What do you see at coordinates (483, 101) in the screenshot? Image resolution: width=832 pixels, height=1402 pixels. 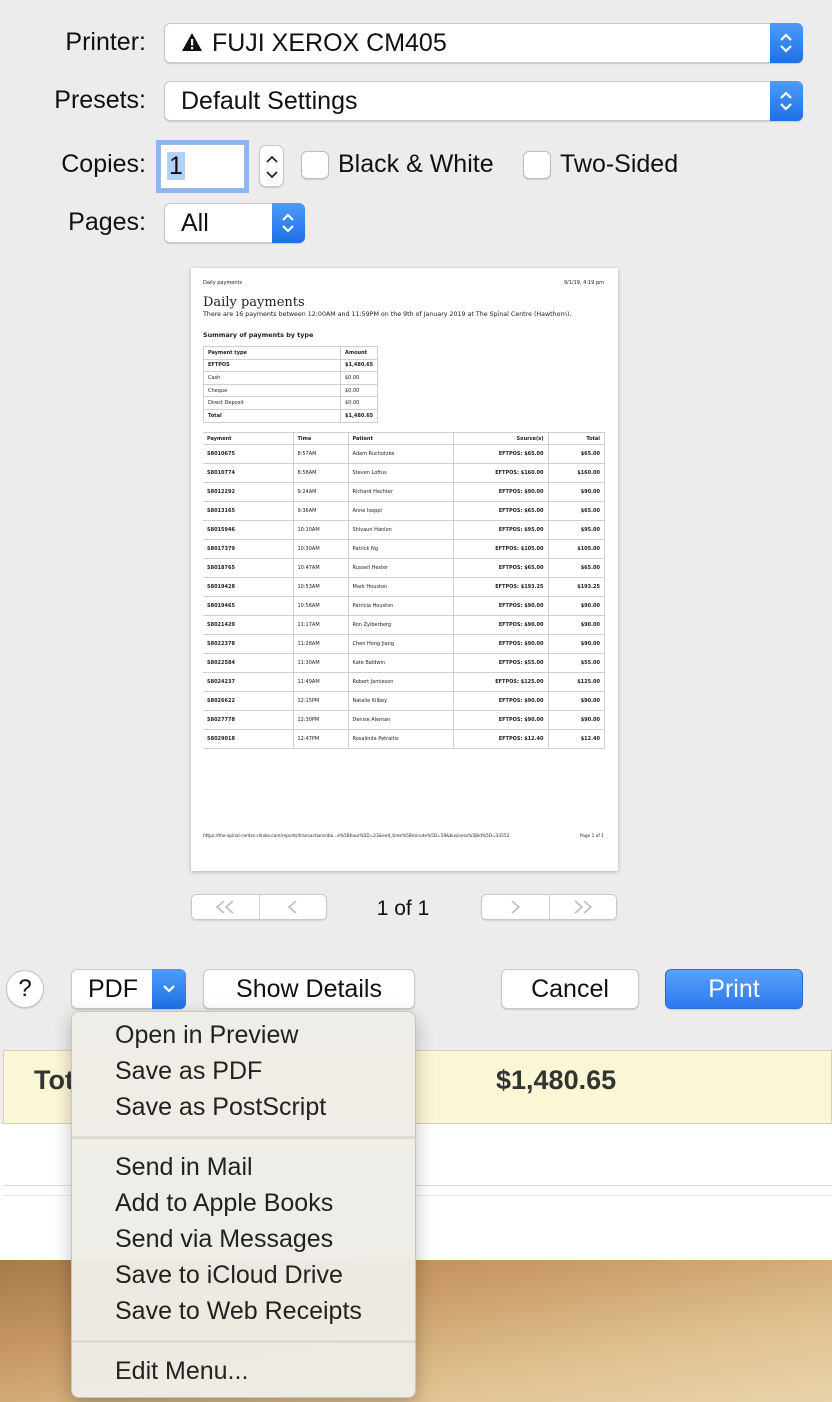 I see `presets-select: Default Settings` at bounding box center [483, 101].